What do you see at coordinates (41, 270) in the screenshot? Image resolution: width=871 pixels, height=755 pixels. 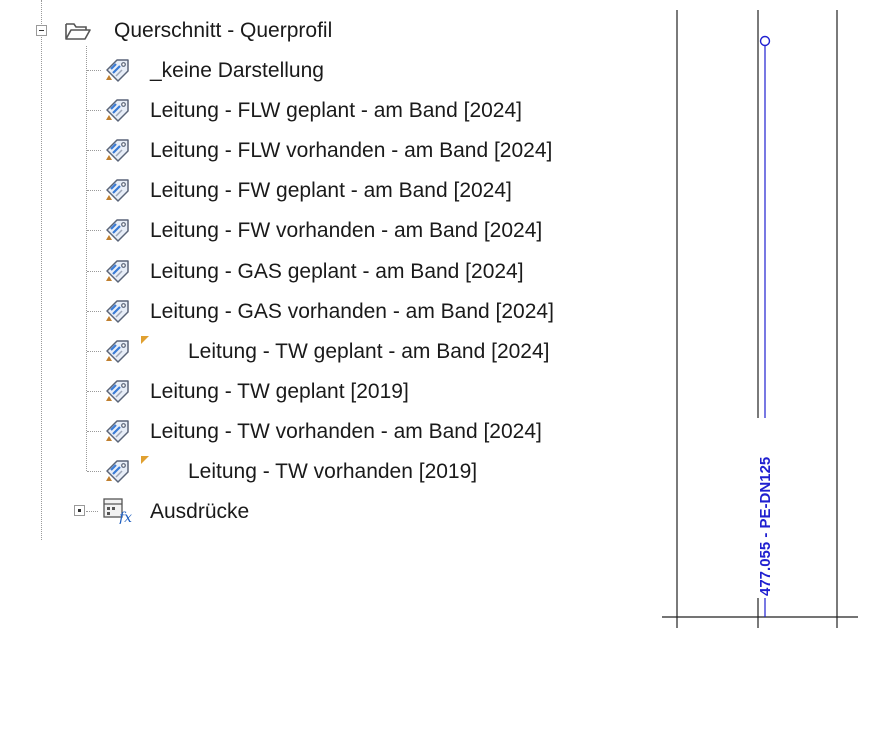 I see `tree-guide-outer` at bounding box center [41, 270].